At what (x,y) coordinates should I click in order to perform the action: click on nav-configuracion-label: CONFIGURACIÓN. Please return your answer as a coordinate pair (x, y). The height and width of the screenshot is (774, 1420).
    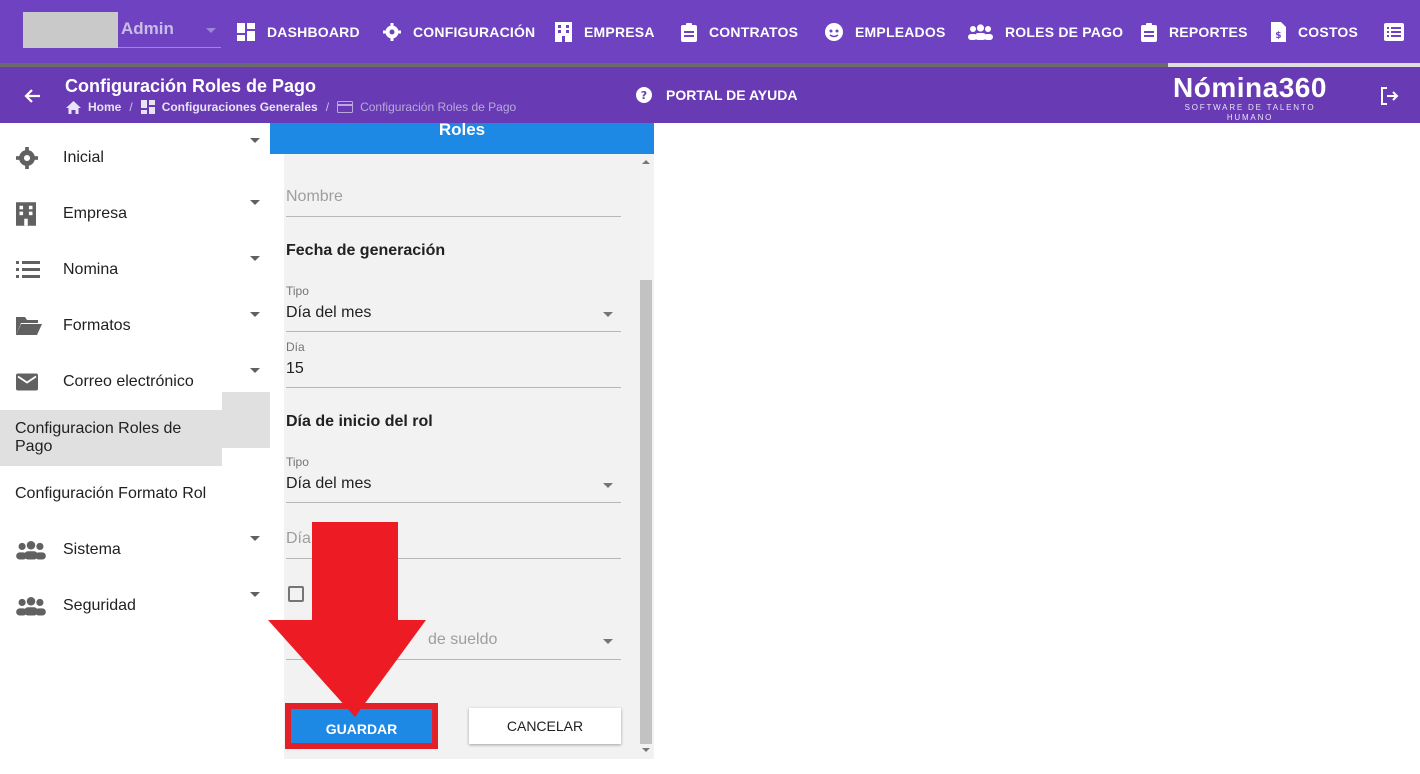
    Looking at the image, I should click on (474, 32).